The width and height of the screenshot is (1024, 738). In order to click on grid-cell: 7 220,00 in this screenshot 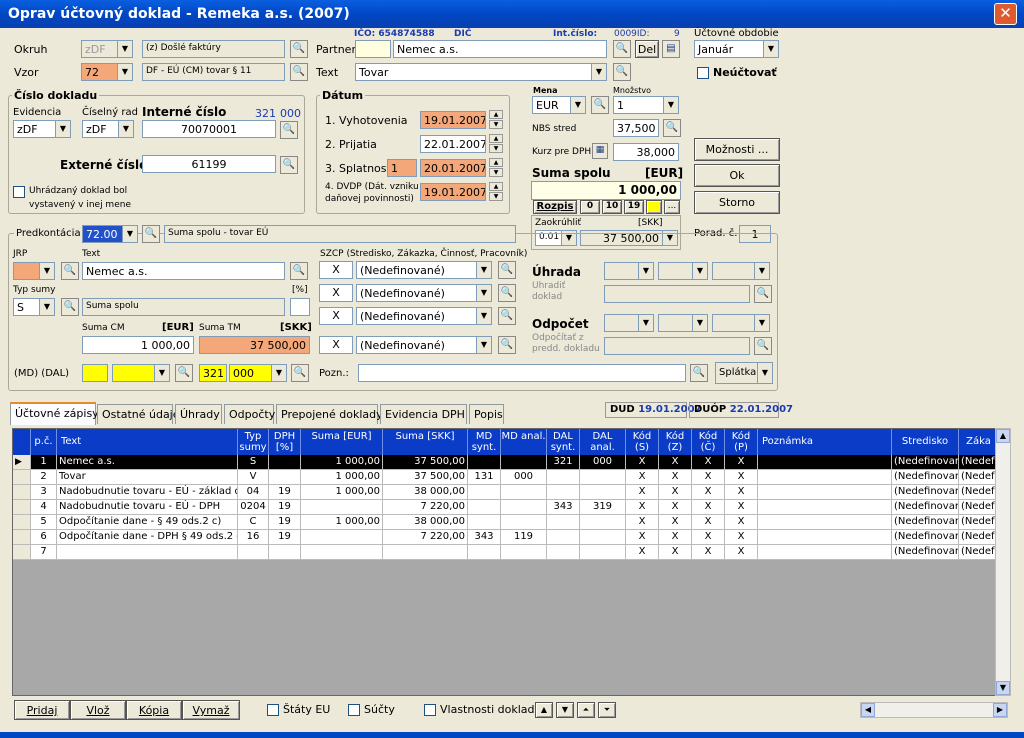, I will do `click(425, 507)`.